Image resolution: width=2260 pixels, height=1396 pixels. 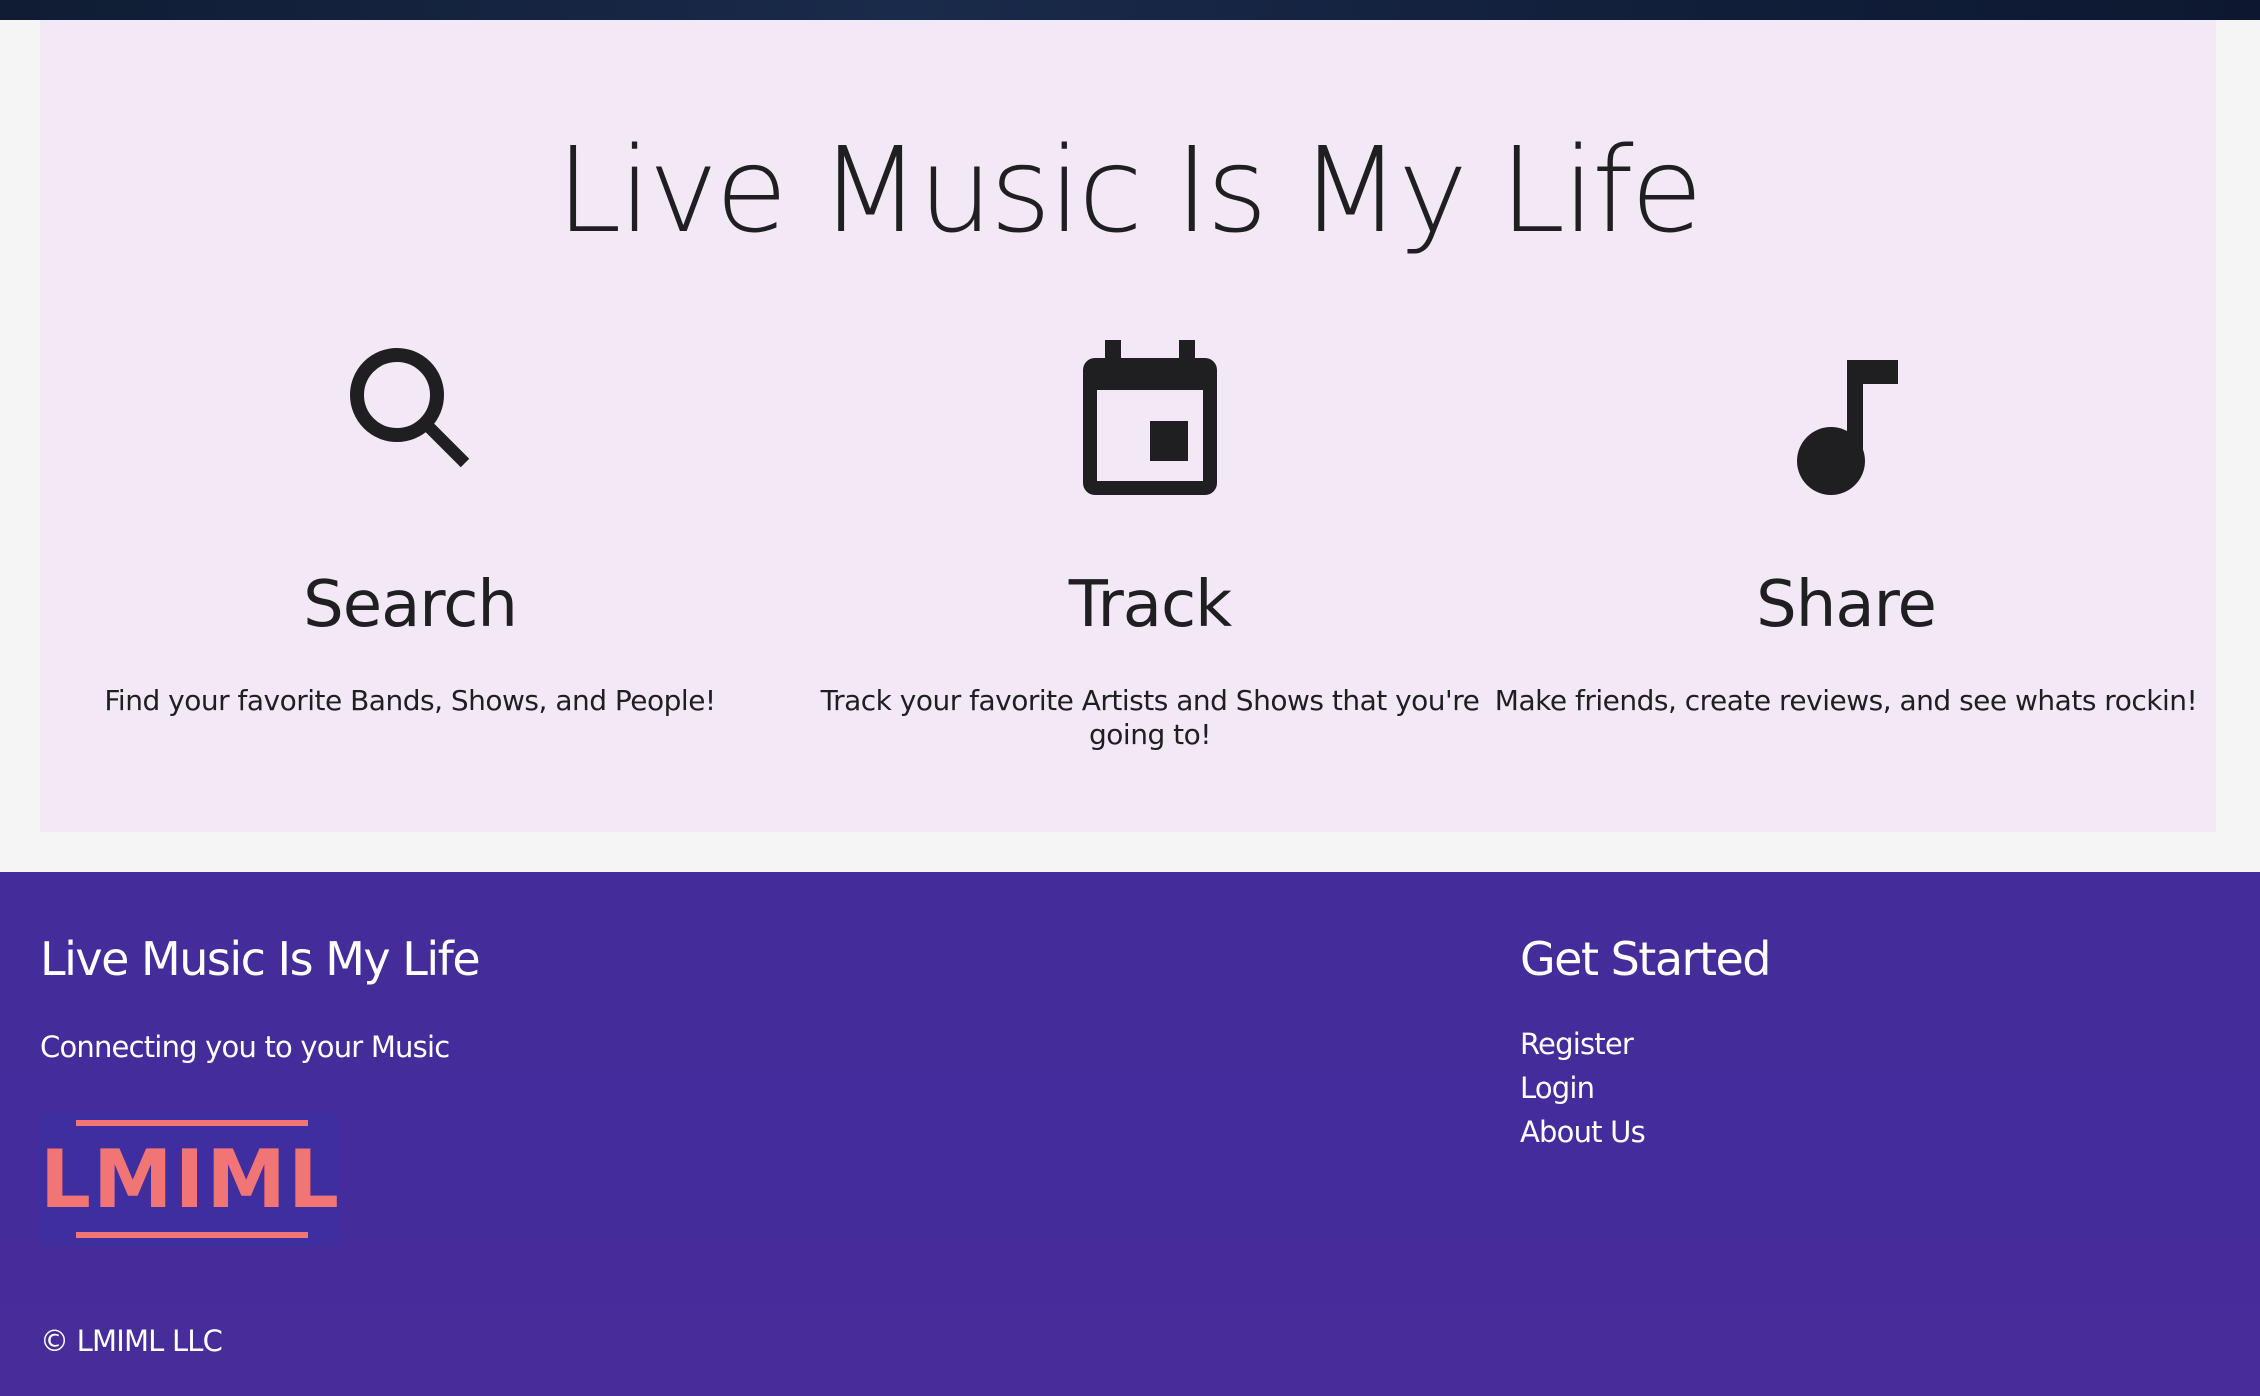 I want to click on login-link: Login, so click(x=1557, y=1088).